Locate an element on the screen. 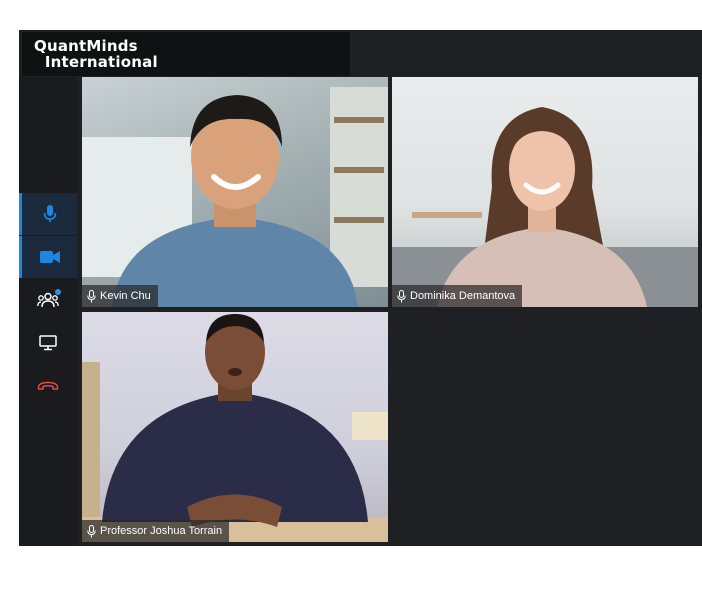 This screenshot has width=702, height=602. hang-up-button is located at coordinates (48, 386).